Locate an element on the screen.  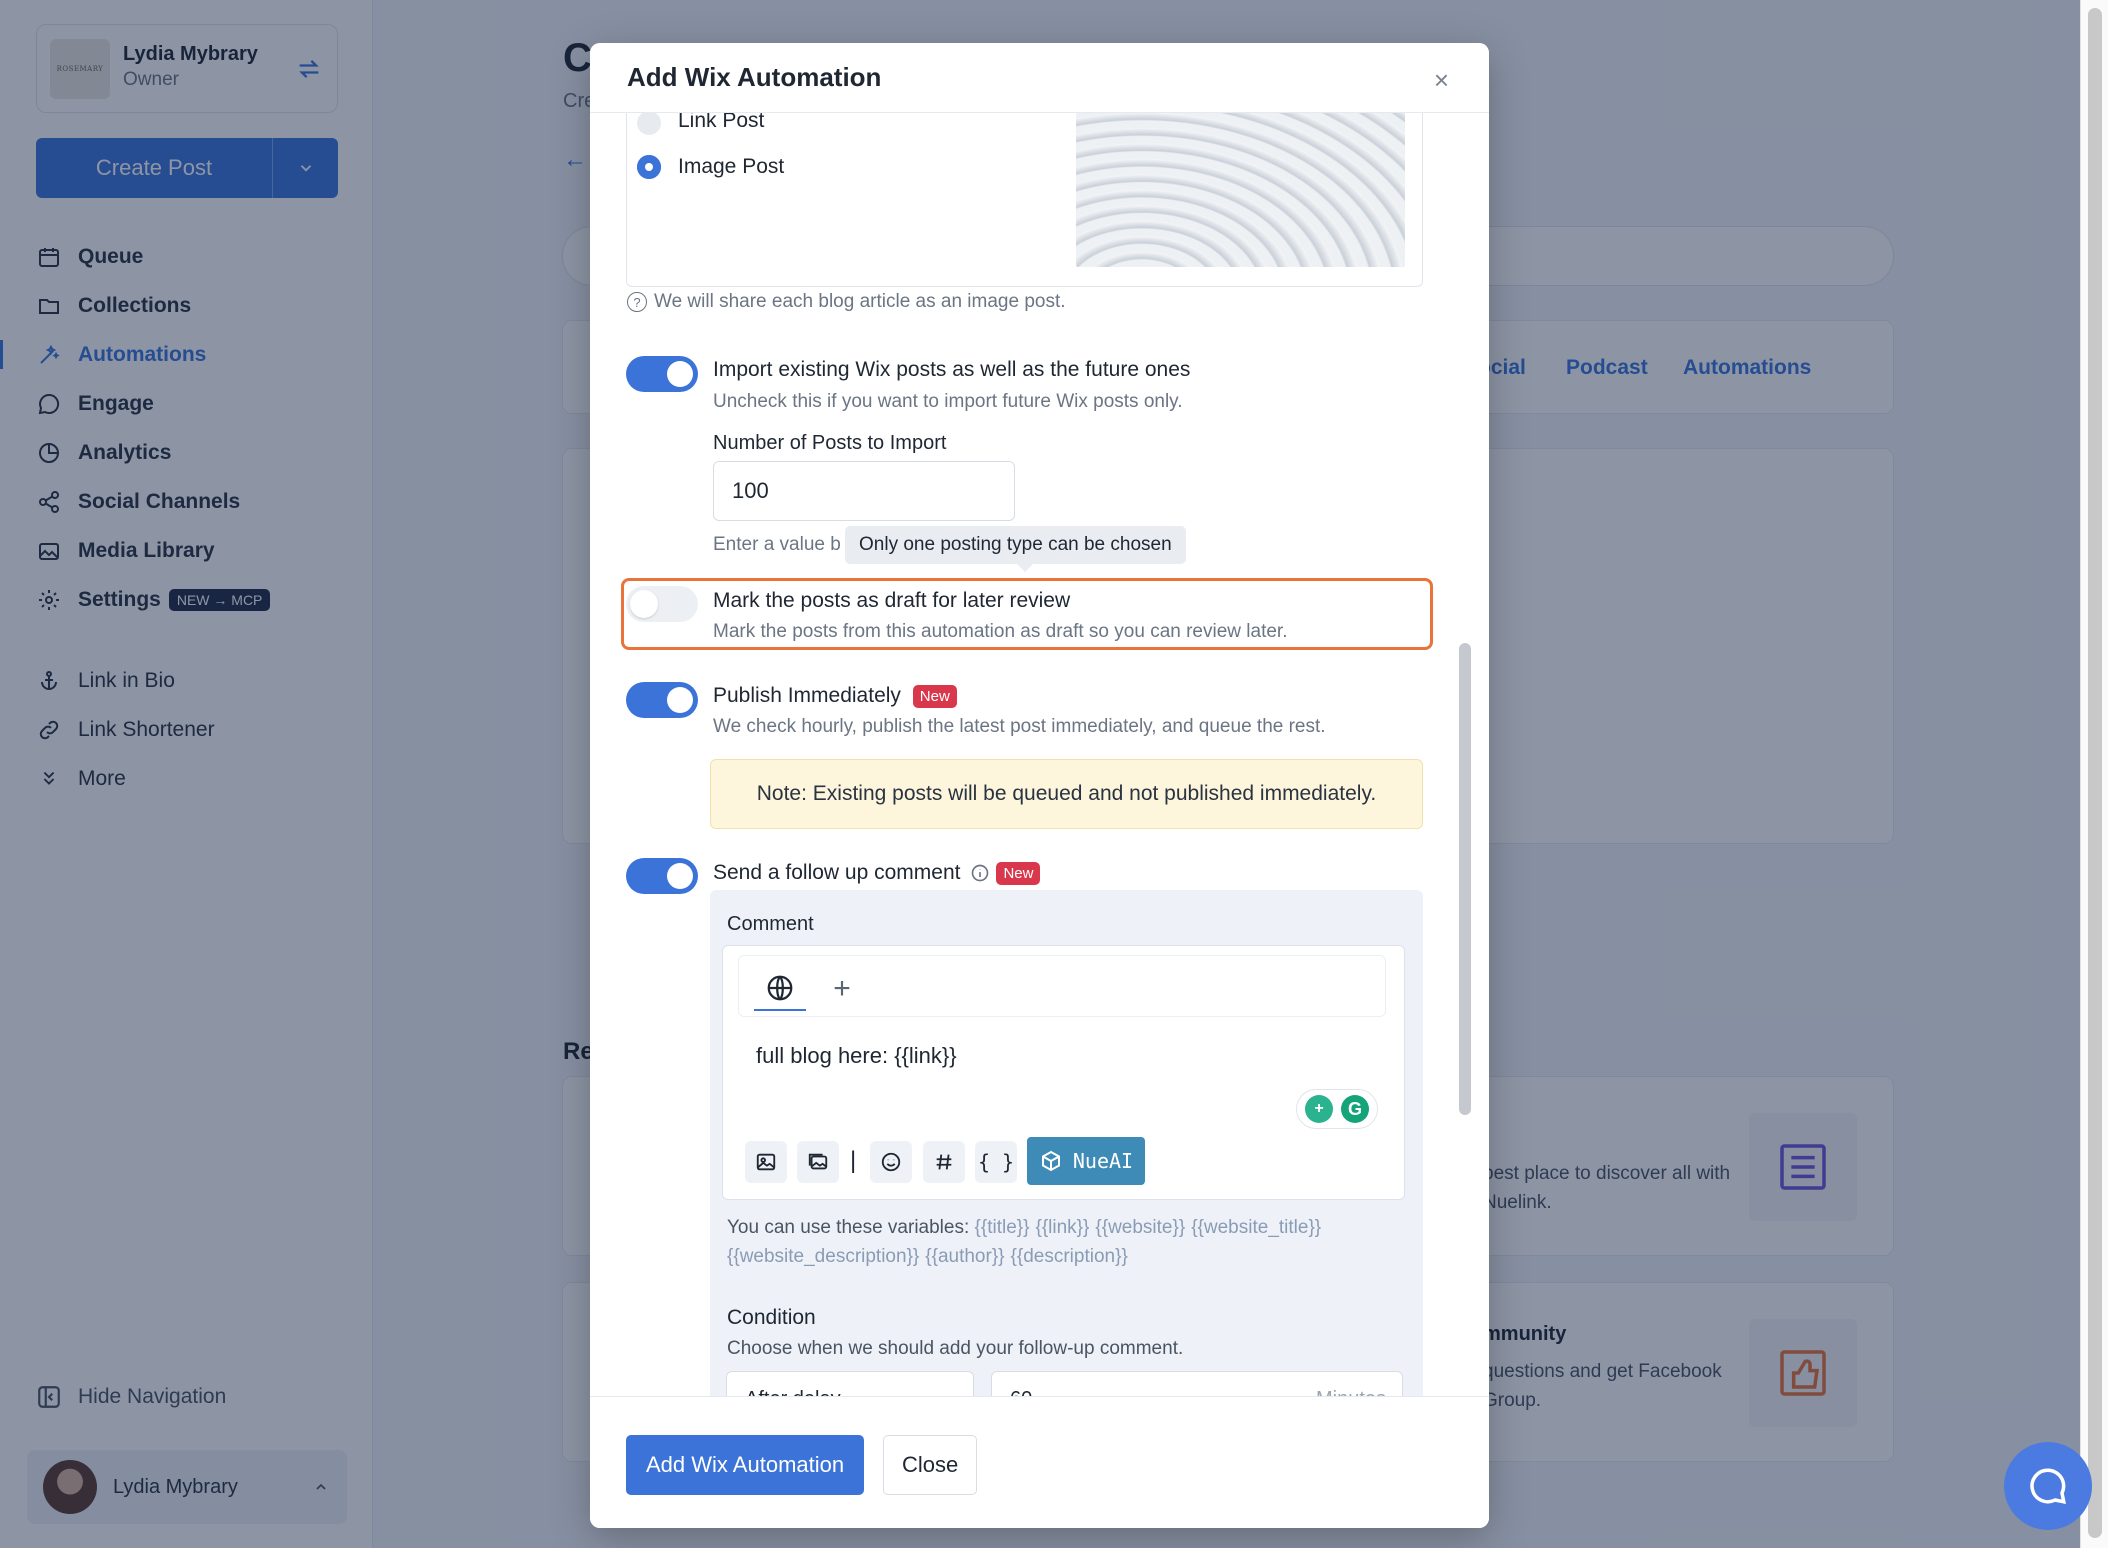
publish-immediately-toggle is located at coordinates (662, 700).